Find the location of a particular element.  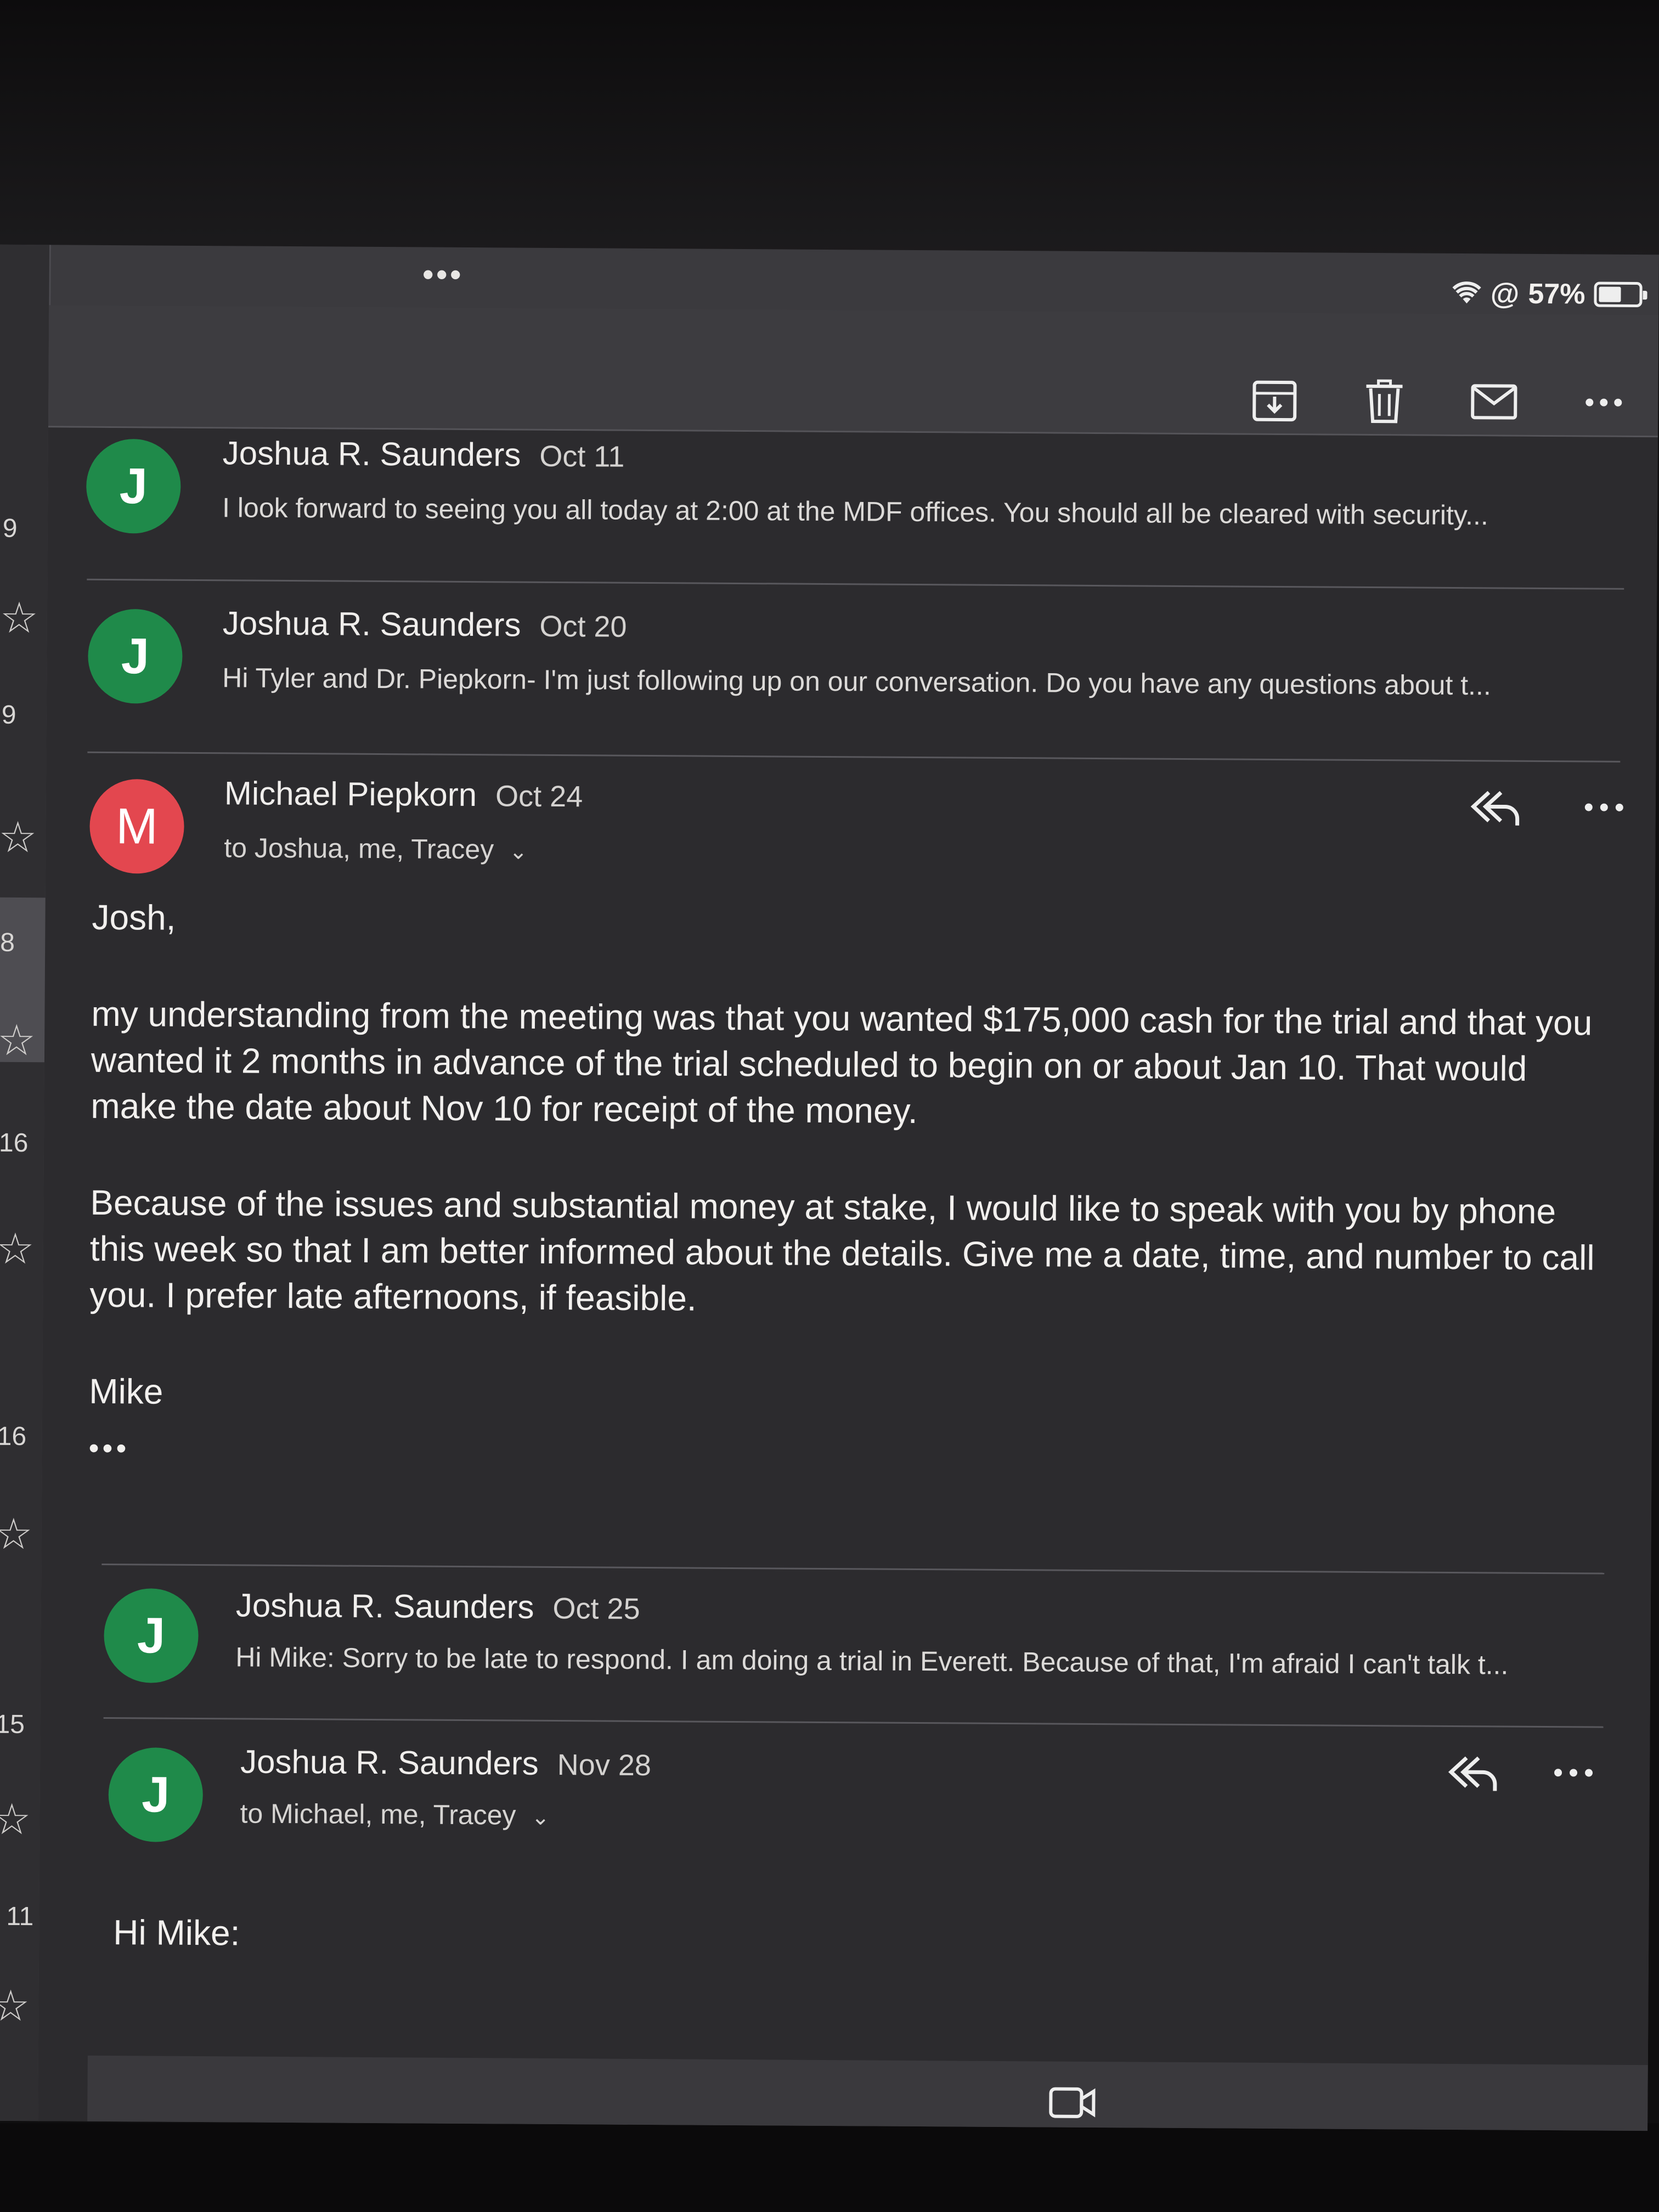

status-indicators: @ 57% is located at coordinates (1549, 294).